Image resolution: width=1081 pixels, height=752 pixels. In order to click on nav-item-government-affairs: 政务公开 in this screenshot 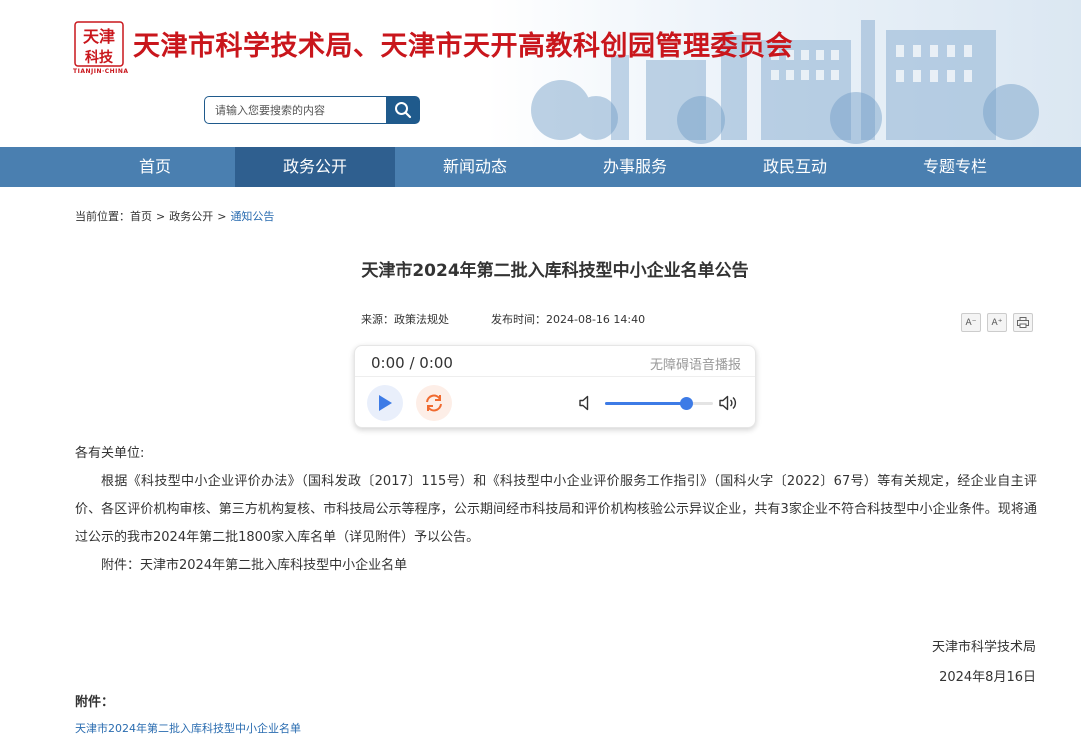, I will do `click(315, 167)`.